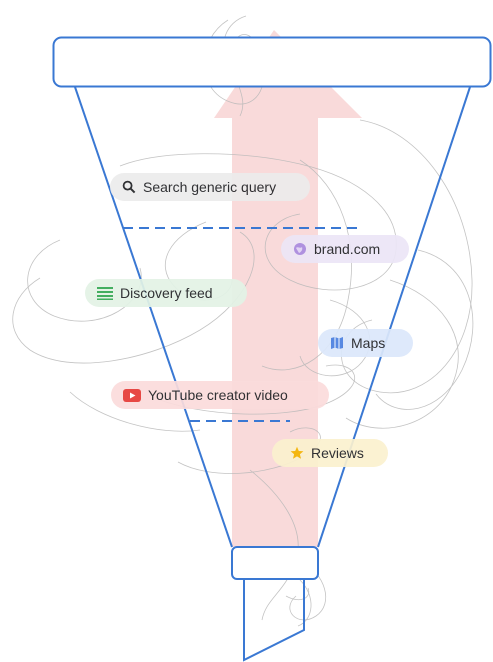 The height and width of the screenshot is (662, 493). Describe the element at coordinates (132, 395) in the screenshot. I see `youtube-play-icon` at that location.